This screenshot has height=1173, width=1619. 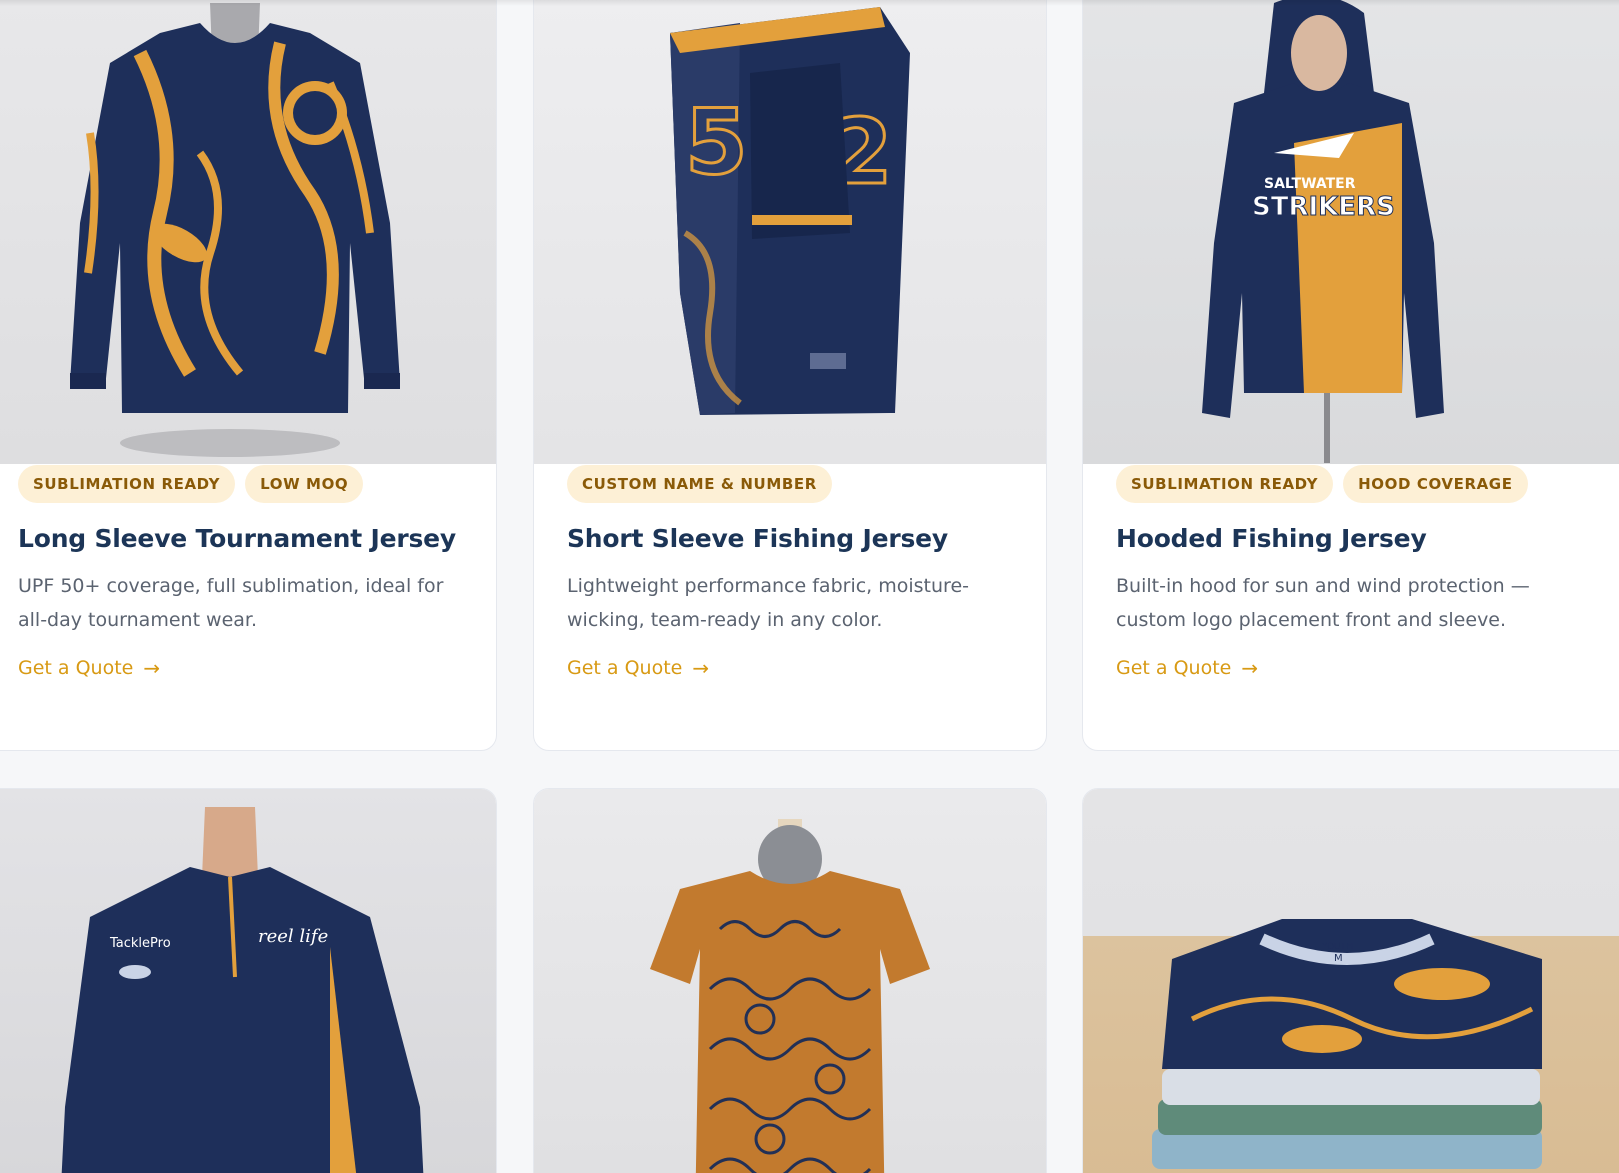 What do you see at coordinates (293, 936) in the screenshot?
I see `logo-text-reel-life: reel life` at bounding box center [293, 936].